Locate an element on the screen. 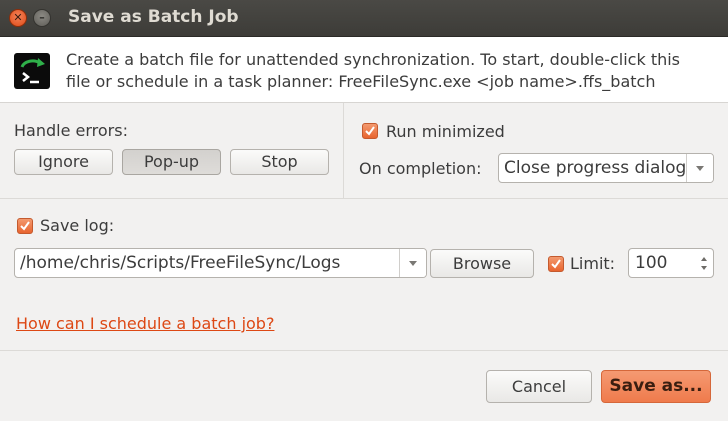 This screenshot has width=728, height=421. save-log-label: Save log: is located at coordinates (77, 225).